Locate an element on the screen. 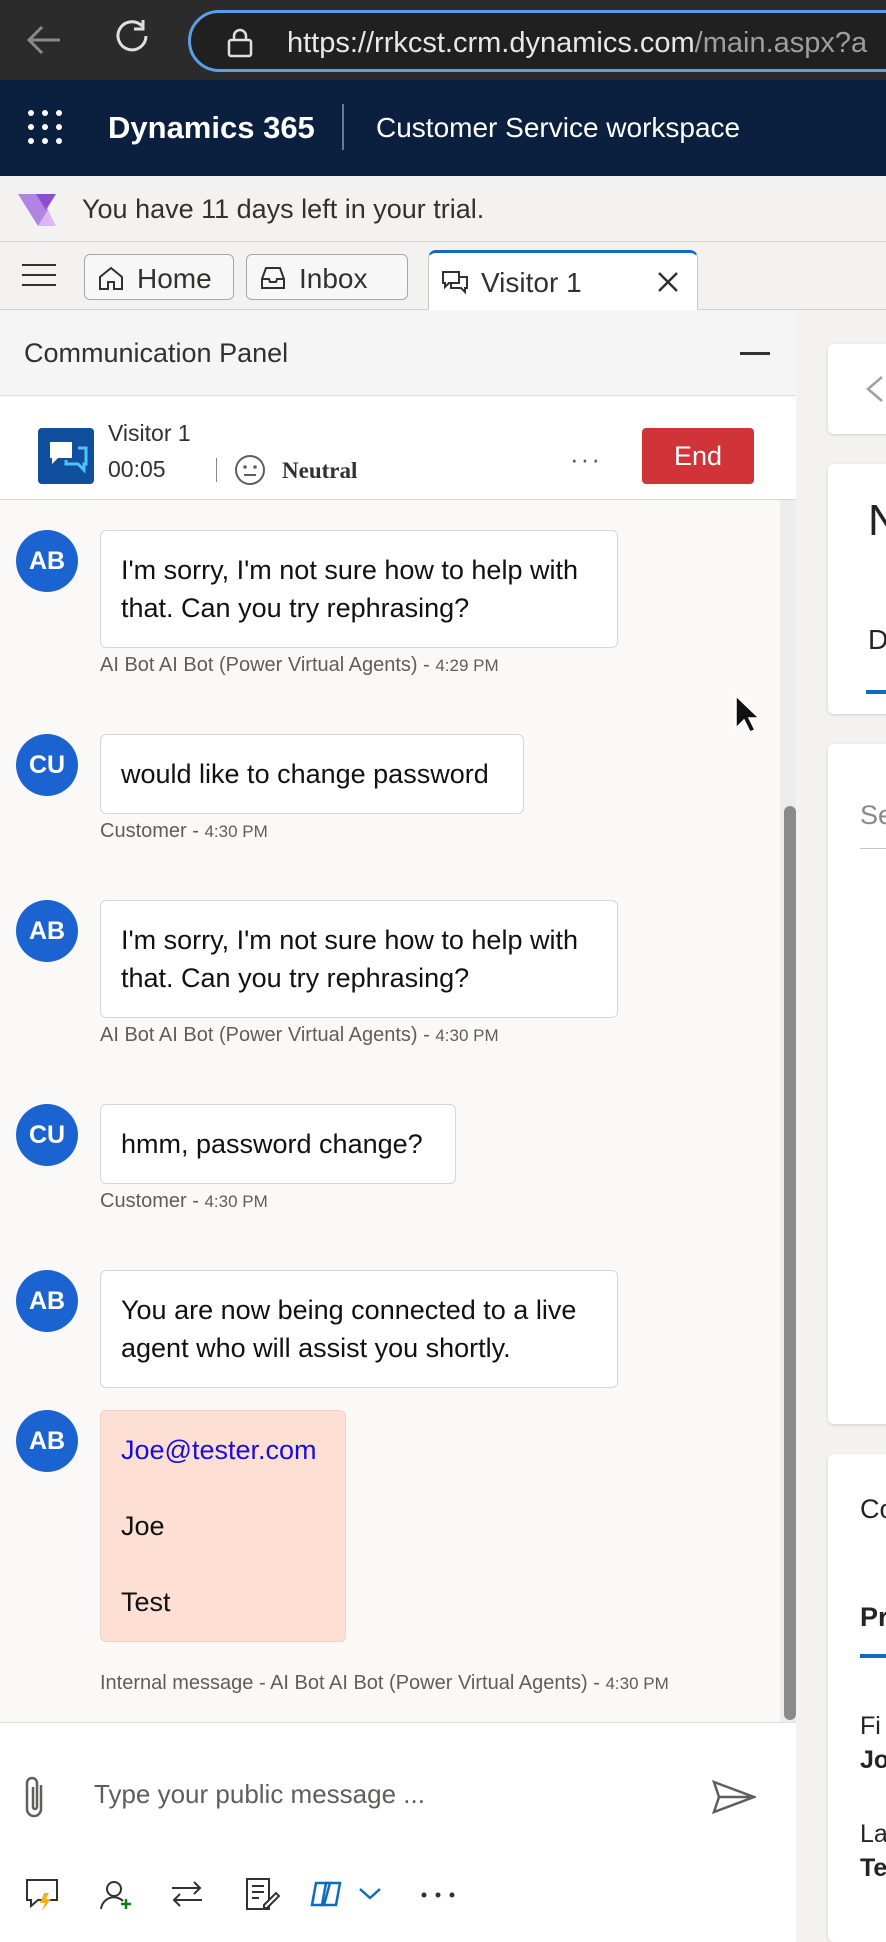 The image size is (886, 1942). conversation-header: Visitor 1 00:05 Neutral ··· End is located at coordinates (398, 448).